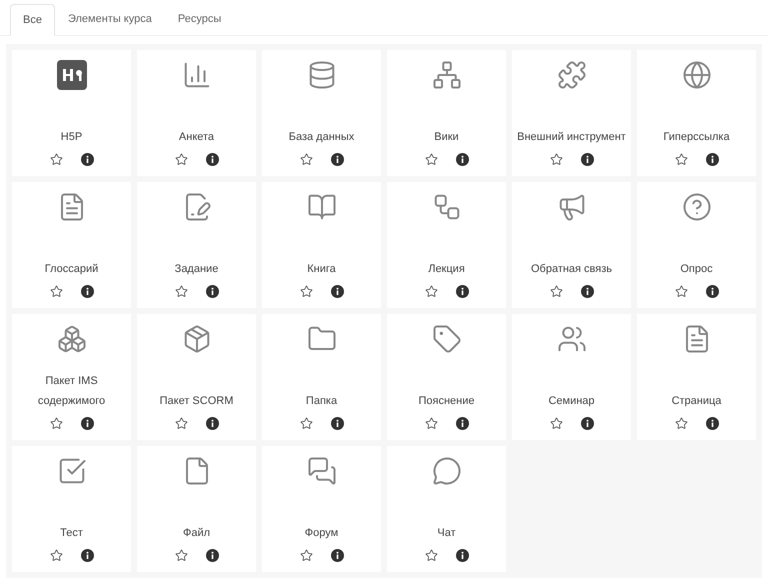  I want to click on activity-label: Форум, so click(321, 533).